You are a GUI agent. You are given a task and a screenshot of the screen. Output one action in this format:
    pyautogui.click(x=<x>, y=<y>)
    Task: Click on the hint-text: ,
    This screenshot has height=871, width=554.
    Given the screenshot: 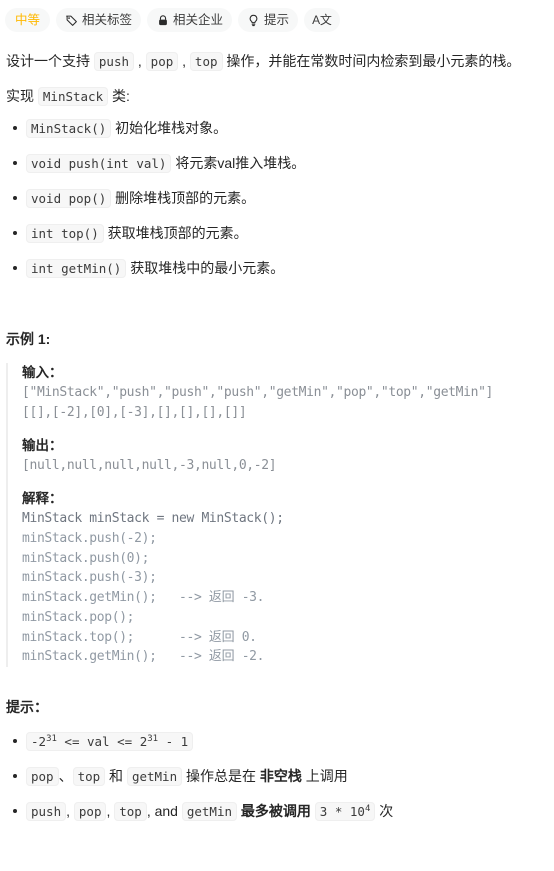 What is the action you would take?
    pyautogui.click(x=70, y=811)
    